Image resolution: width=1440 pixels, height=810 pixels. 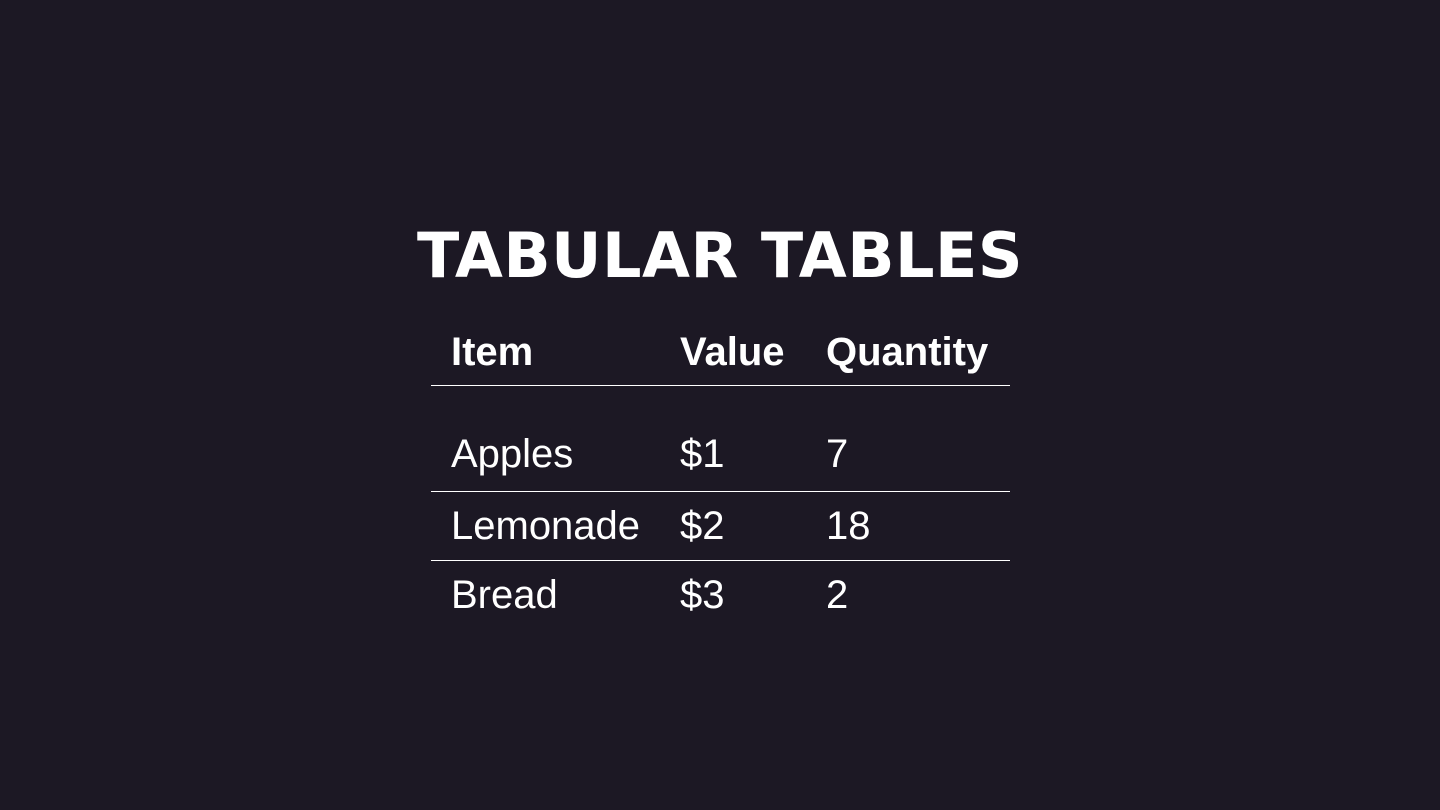 I want to click on cell-item: Bread, so click(x=504, y=594).